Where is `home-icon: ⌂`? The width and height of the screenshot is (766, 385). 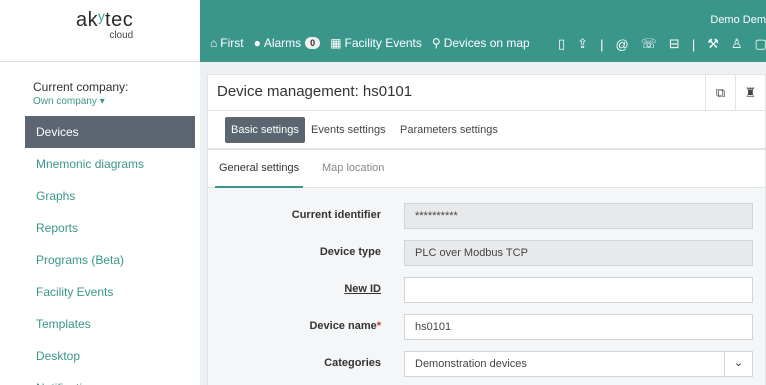 home-icon: ⌂ is located at coordinates (214, 43).